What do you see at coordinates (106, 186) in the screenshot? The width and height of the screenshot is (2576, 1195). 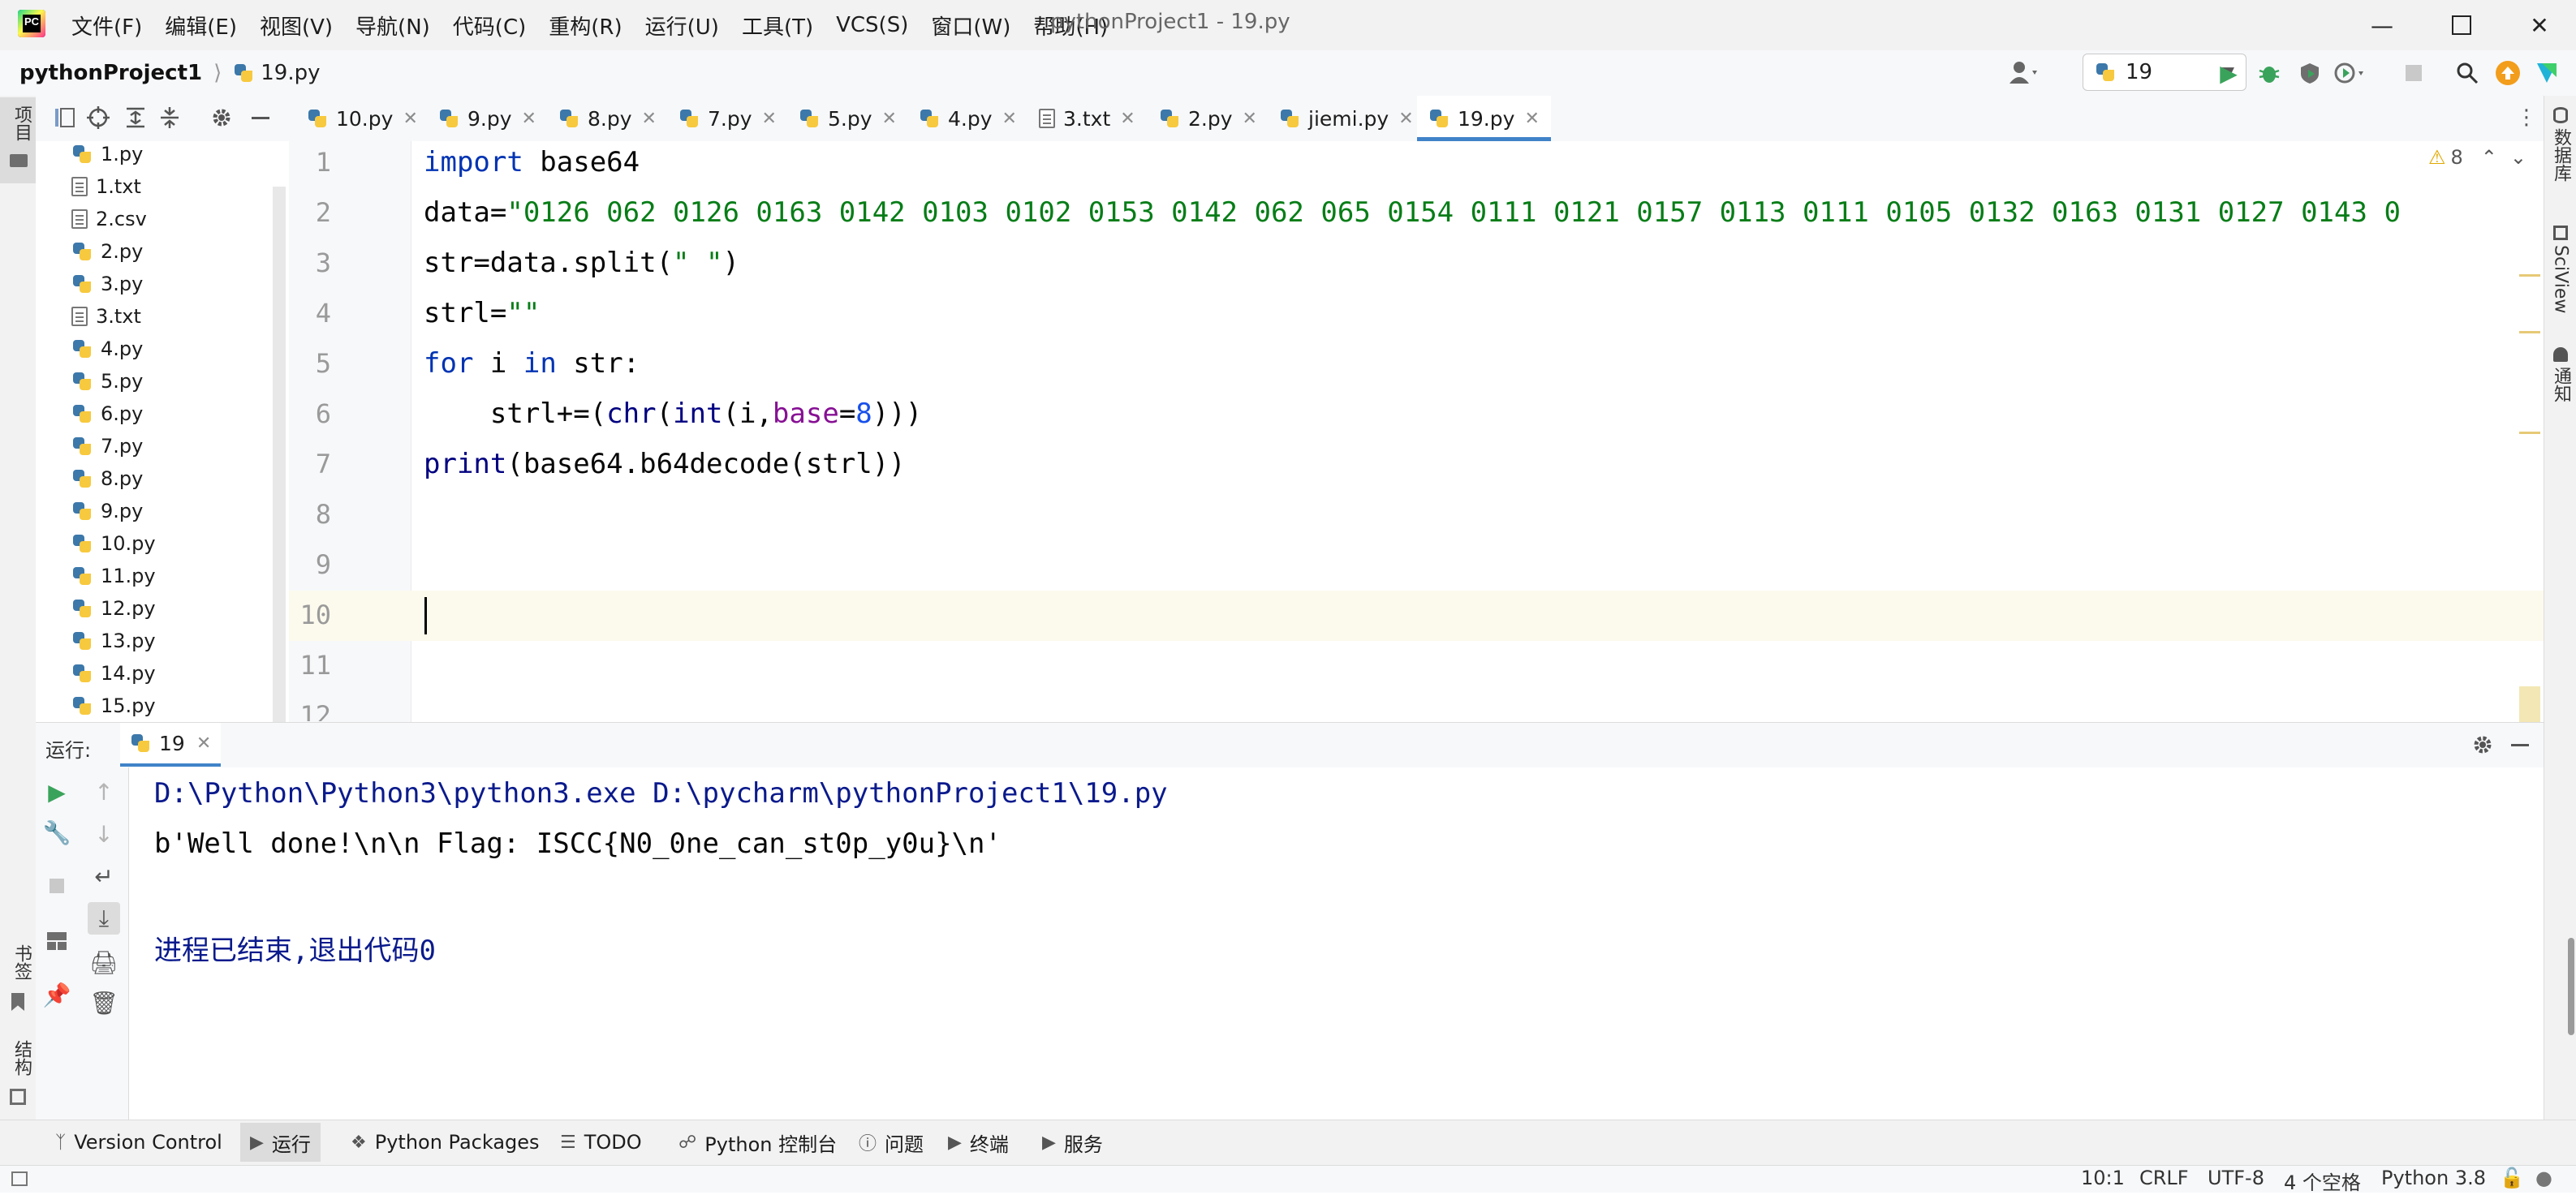 I see `tree-file-item: 1.txt` at bounding box center [106, 186].